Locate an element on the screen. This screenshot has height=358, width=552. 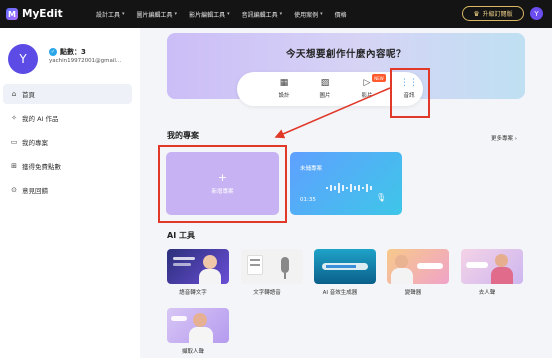
nav-image-tools-label: 圖片編輯工具 is located at coordinates (154, 15).